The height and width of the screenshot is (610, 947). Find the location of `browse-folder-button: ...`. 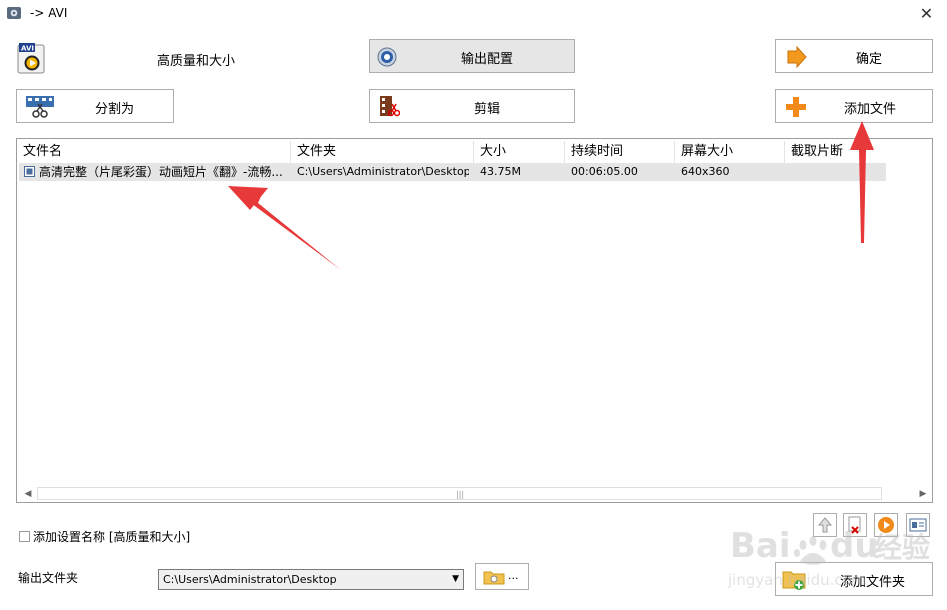

browse-folder-button: ... is located at coordinates (502, 576).